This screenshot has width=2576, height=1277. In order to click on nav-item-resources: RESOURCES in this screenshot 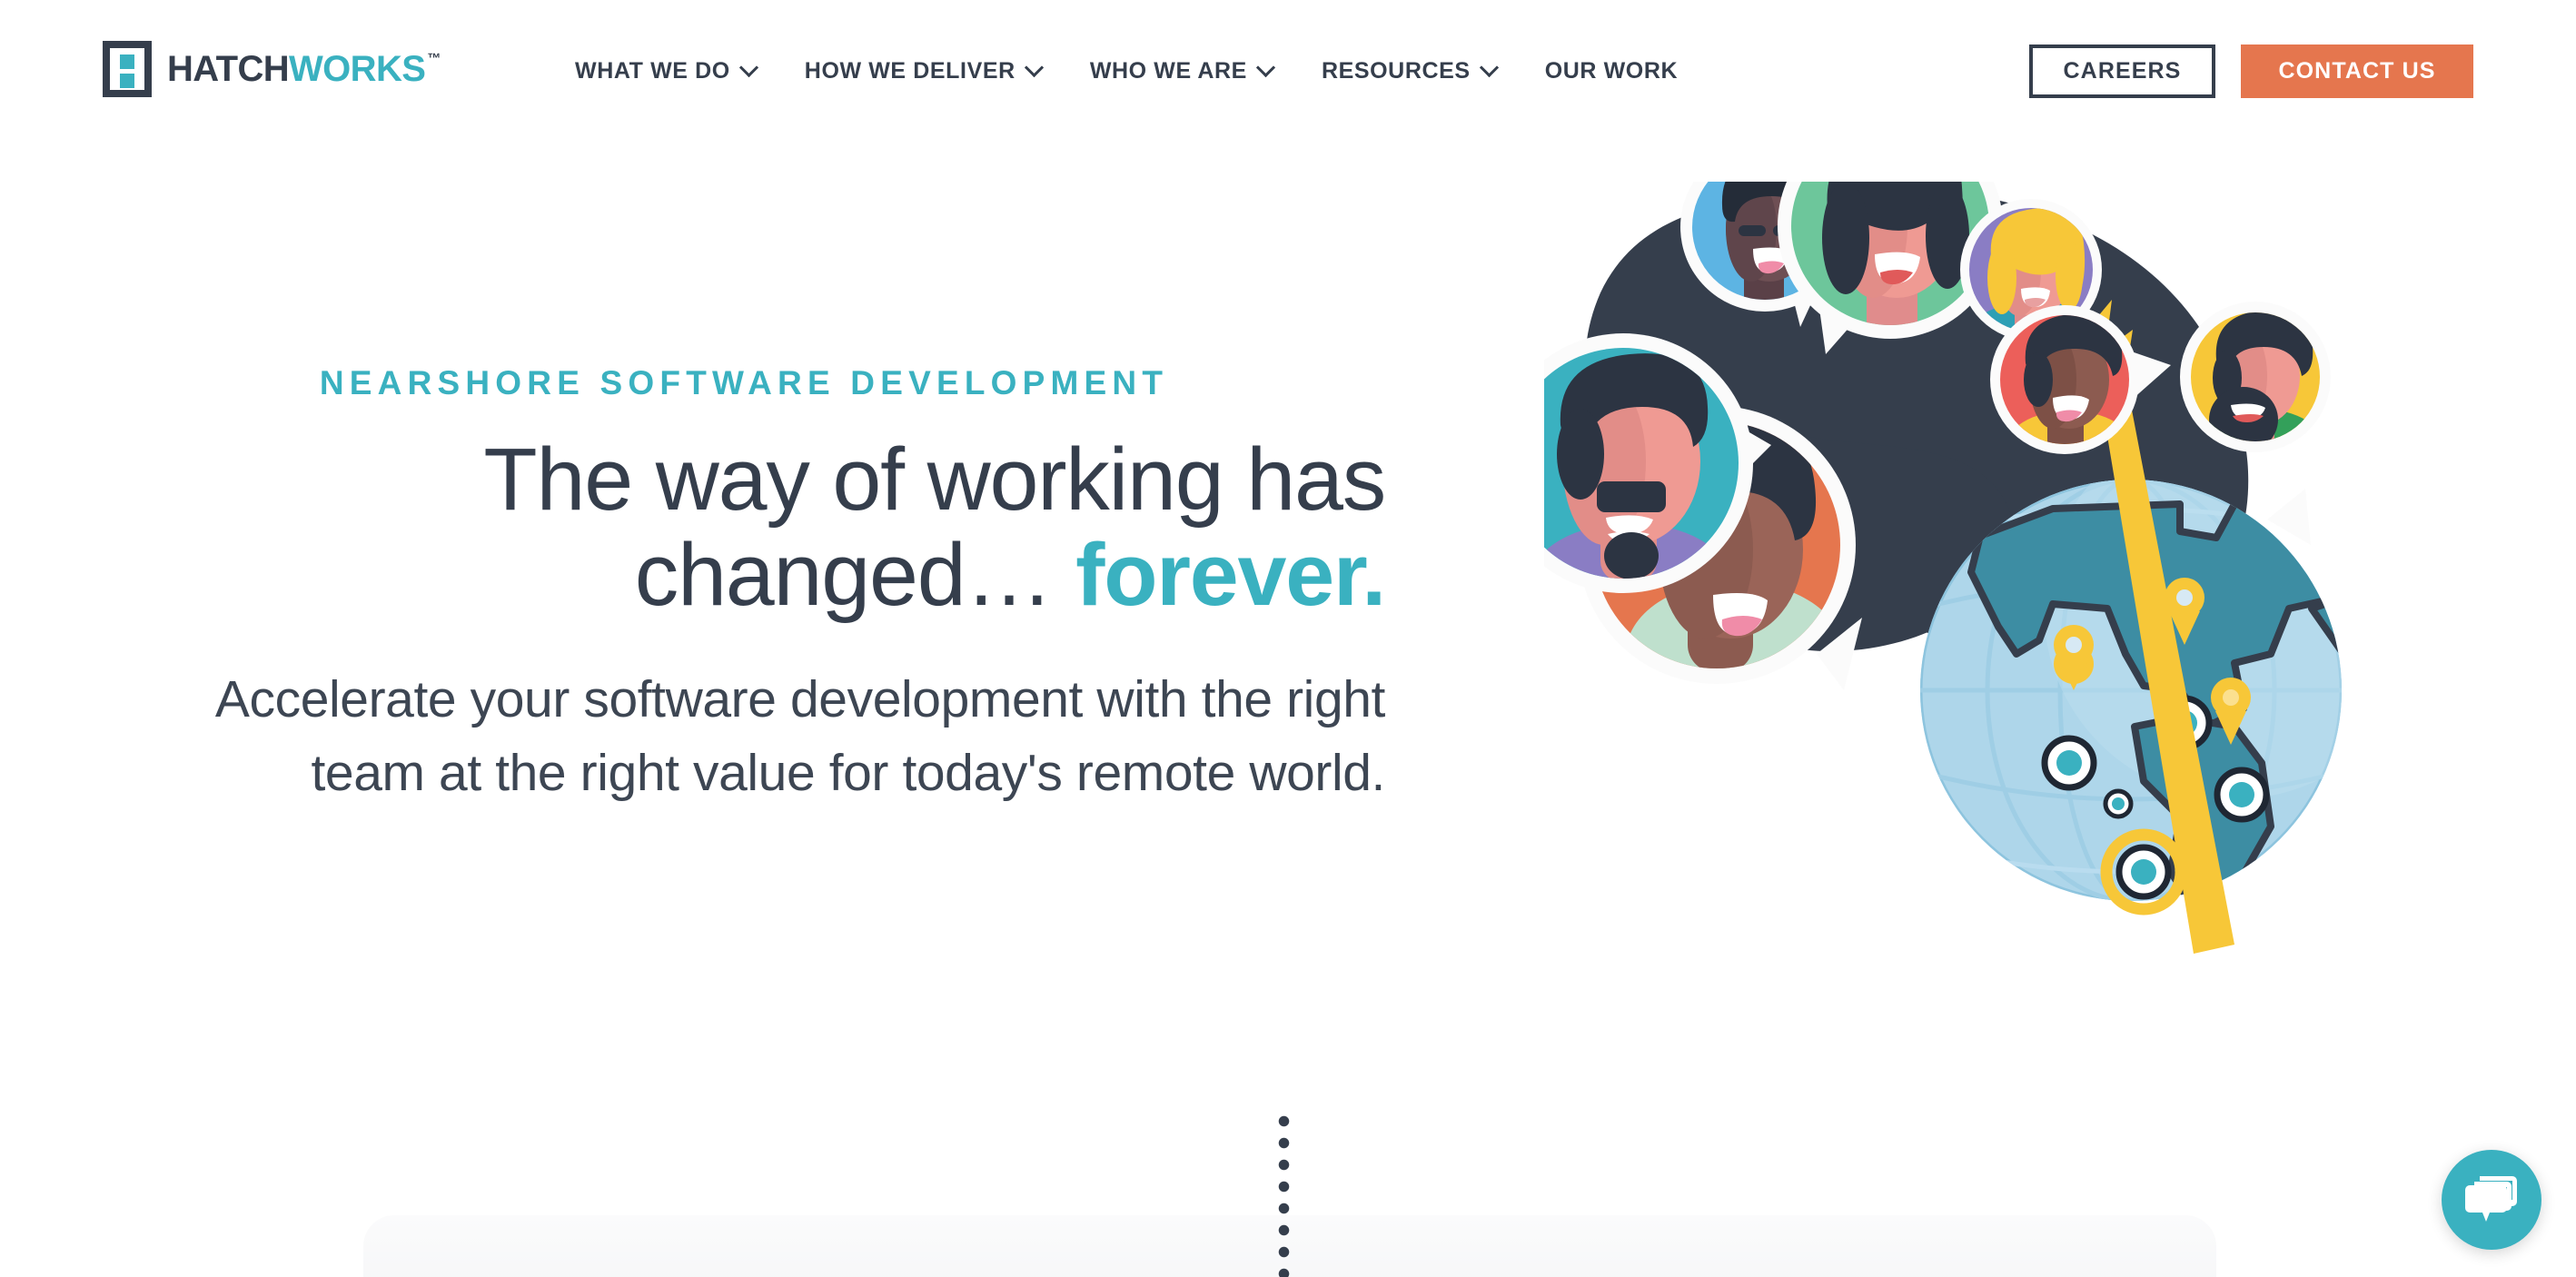, I will do `click(1409, 71)`.